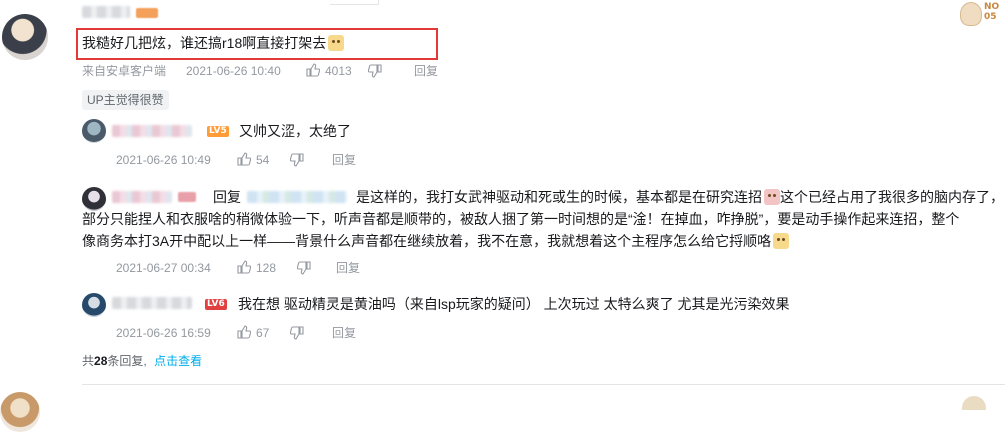 This screenshot has width=1005, height=432. I want to click on replied-user-blurred, so click(297, 197).